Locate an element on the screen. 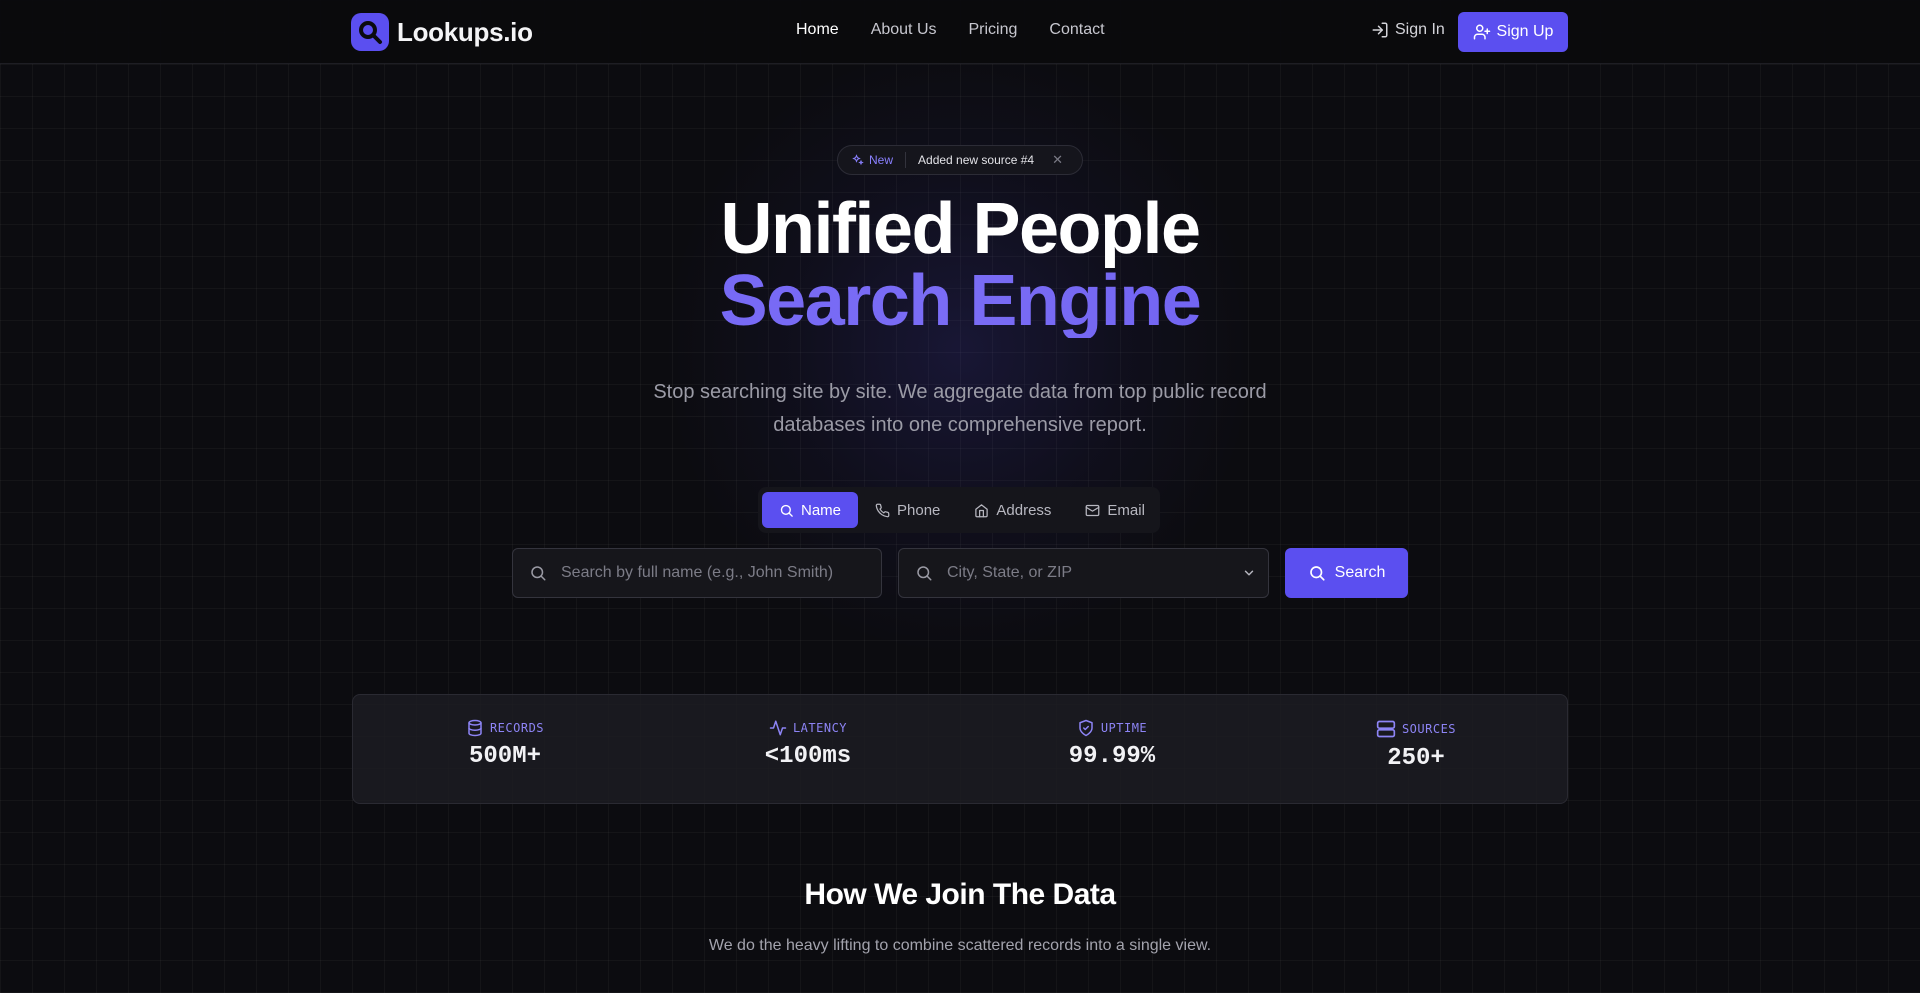 Image resolution: width=1920 pixels, height=993 pixels. tab-phone-label: Phone is located at coordinates (919, 510).